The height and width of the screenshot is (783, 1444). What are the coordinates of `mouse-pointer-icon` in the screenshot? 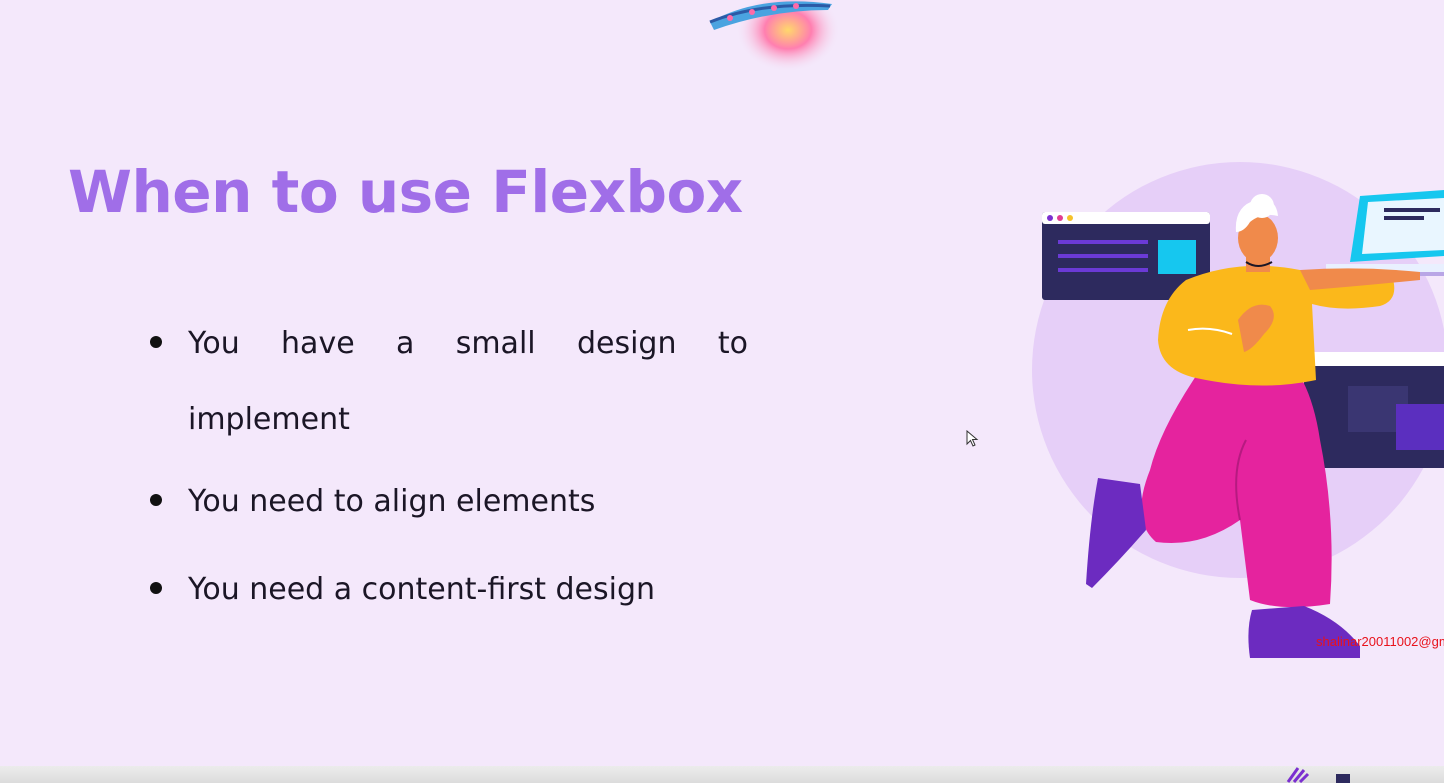 It's located at (972, 438).